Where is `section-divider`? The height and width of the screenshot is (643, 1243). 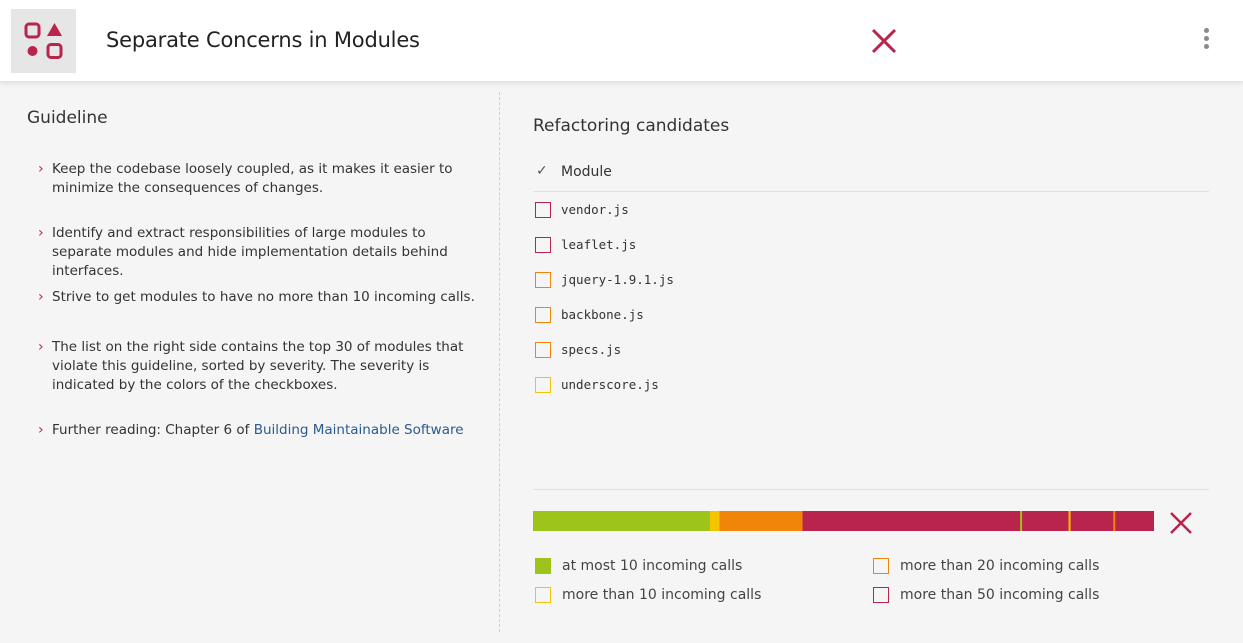
section-divider is located at coordinates (871, 489).